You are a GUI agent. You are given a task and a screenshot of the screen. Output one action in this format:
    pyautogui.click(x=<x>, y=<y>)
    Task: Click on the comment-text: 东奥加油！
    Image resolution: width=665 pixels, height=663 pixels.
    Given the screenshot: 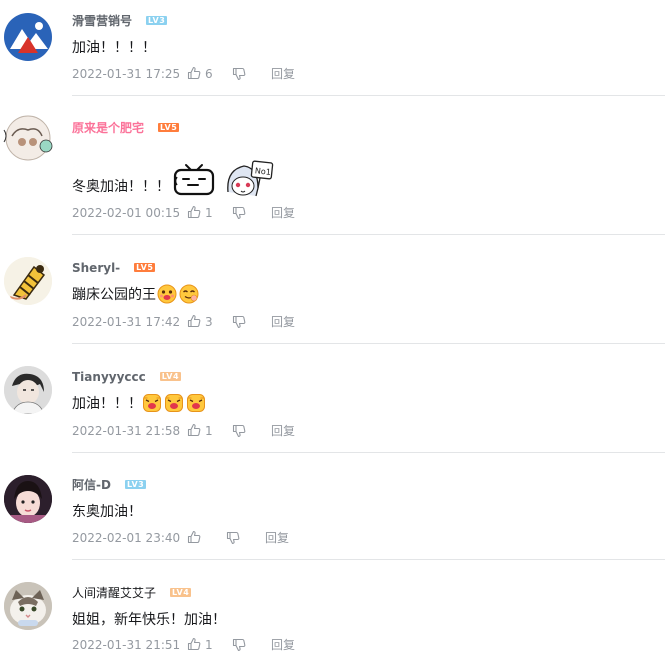 What is the action you would take?
    pyautogui.click(x=107, y=512)
    